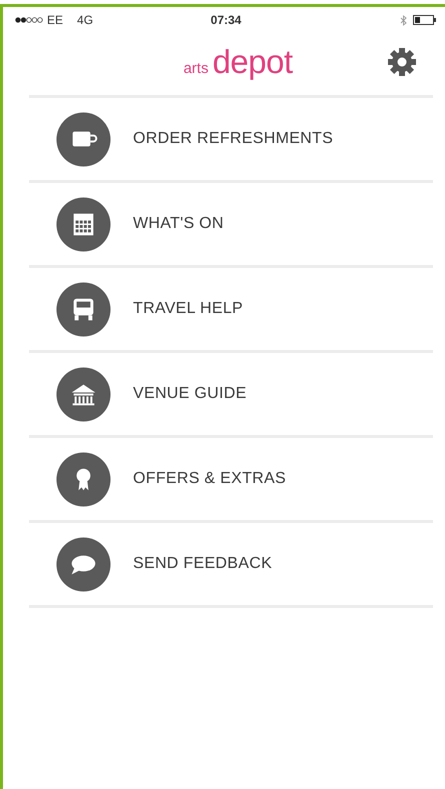  Describe the element at coordinates (195, 68) in the screenshot. I see `logo-text: arts` at that location.